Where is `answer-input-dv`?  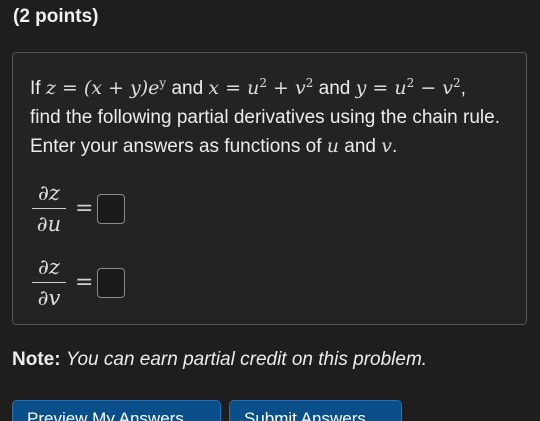 answer-input-dv is located at coordinates (111, 282).